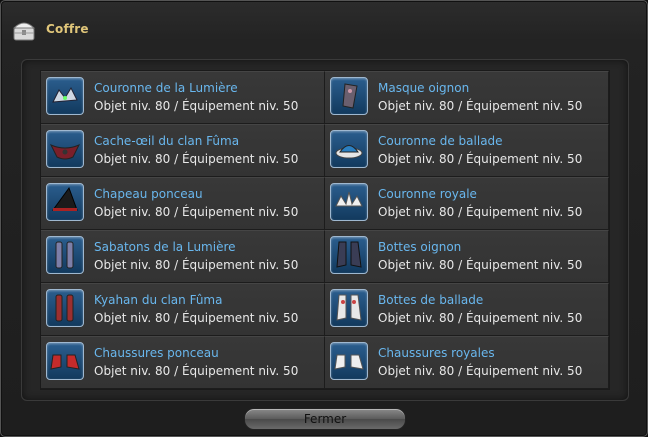 This screenshot has height=437, width=648. I want to click on item-name: Bottes oignon, so click(420, 247).